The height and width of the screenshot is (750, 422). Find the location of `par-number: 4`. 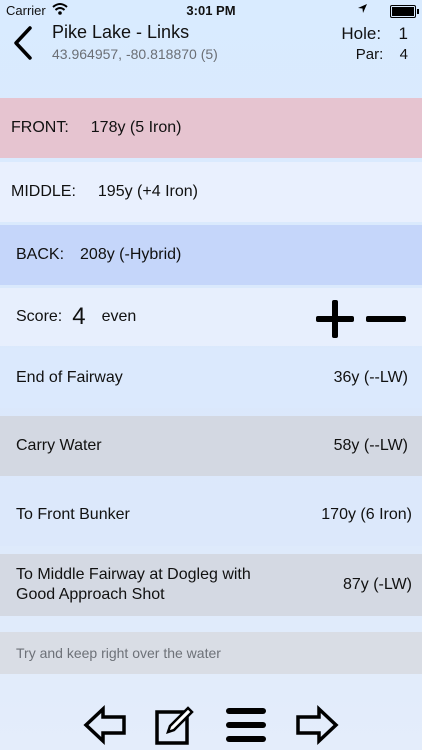

par-number: 4 is located at coordinates (403, 54).